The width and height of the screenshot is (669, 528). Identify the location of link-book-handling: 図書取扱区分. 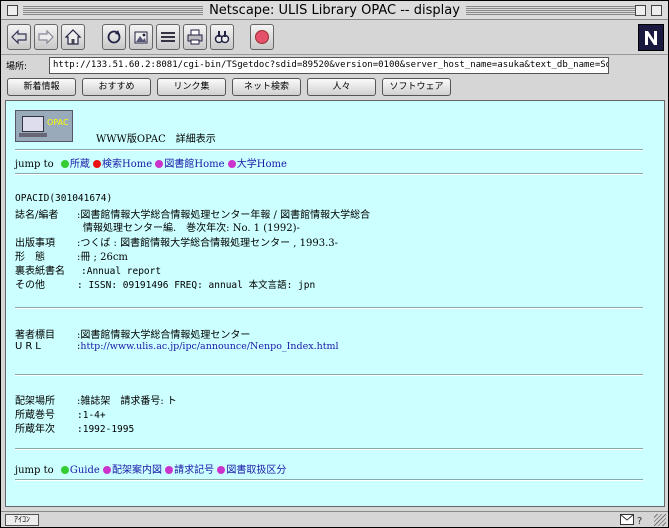
(256, 470).